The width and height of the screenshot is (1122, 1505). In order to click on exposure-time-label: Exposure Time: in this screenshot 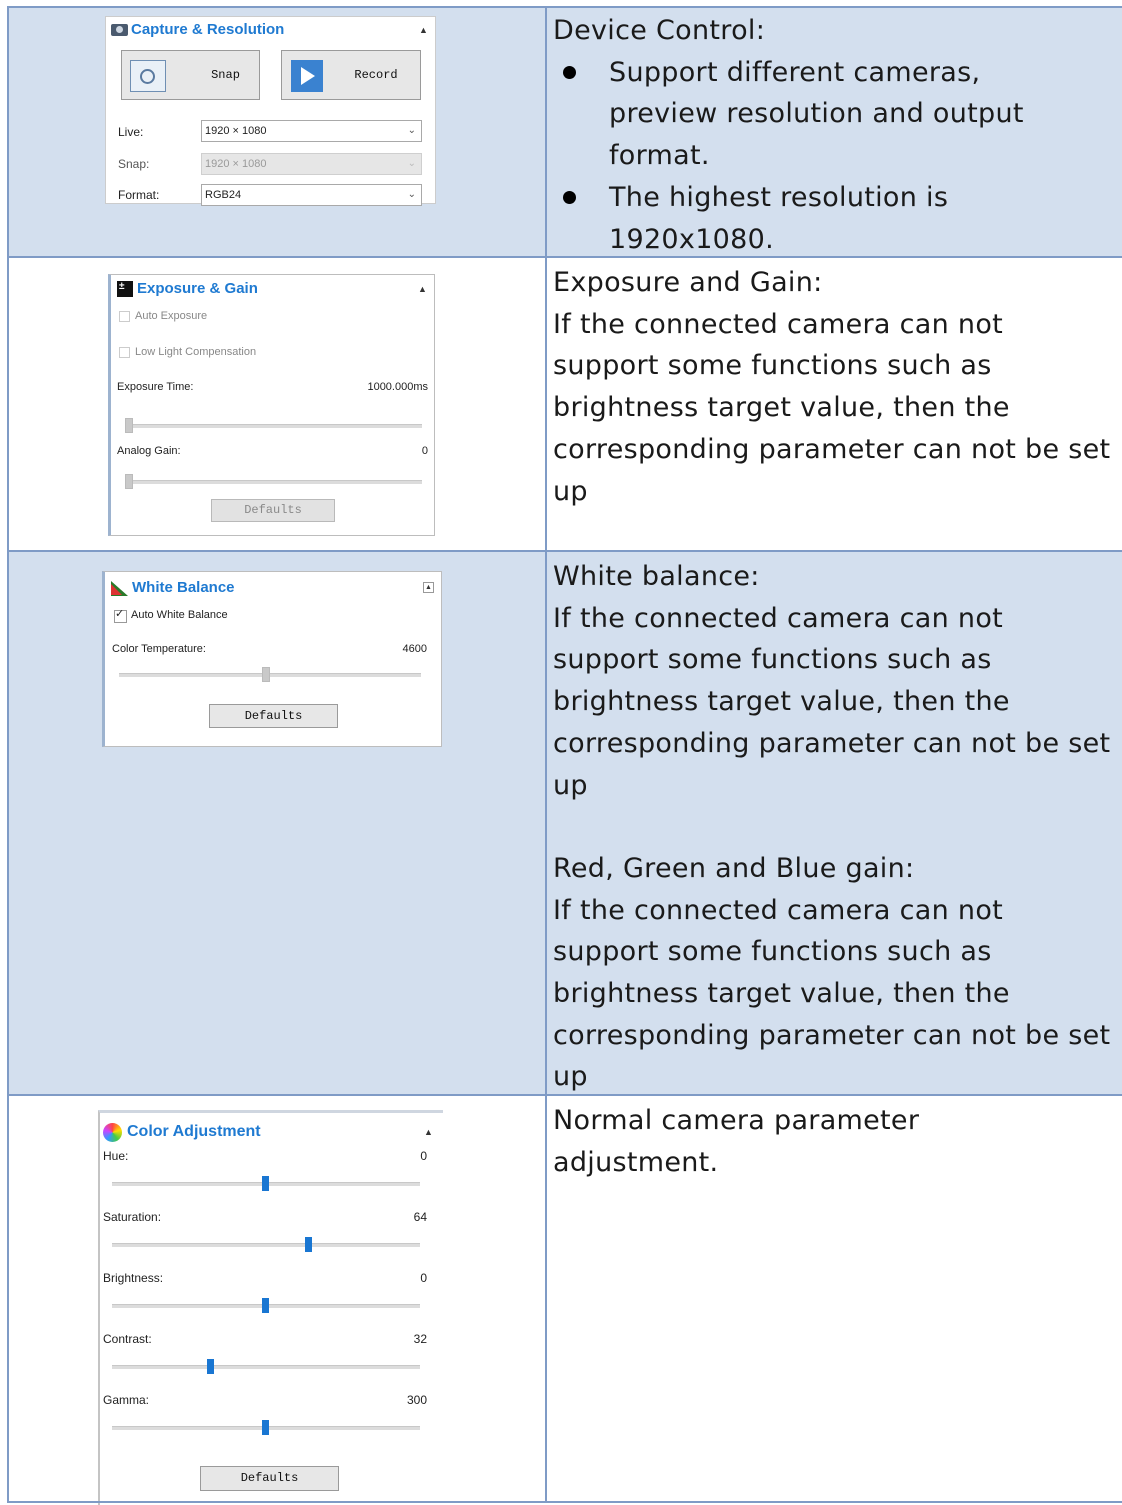, I will do `click(155, 387)`.